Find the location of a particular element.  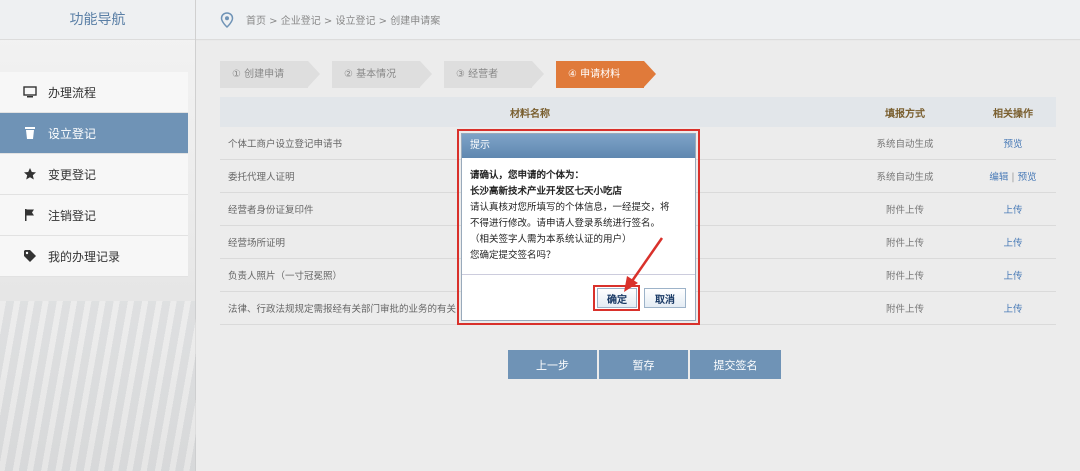

tag-icon is located at coordinates (30, 256).